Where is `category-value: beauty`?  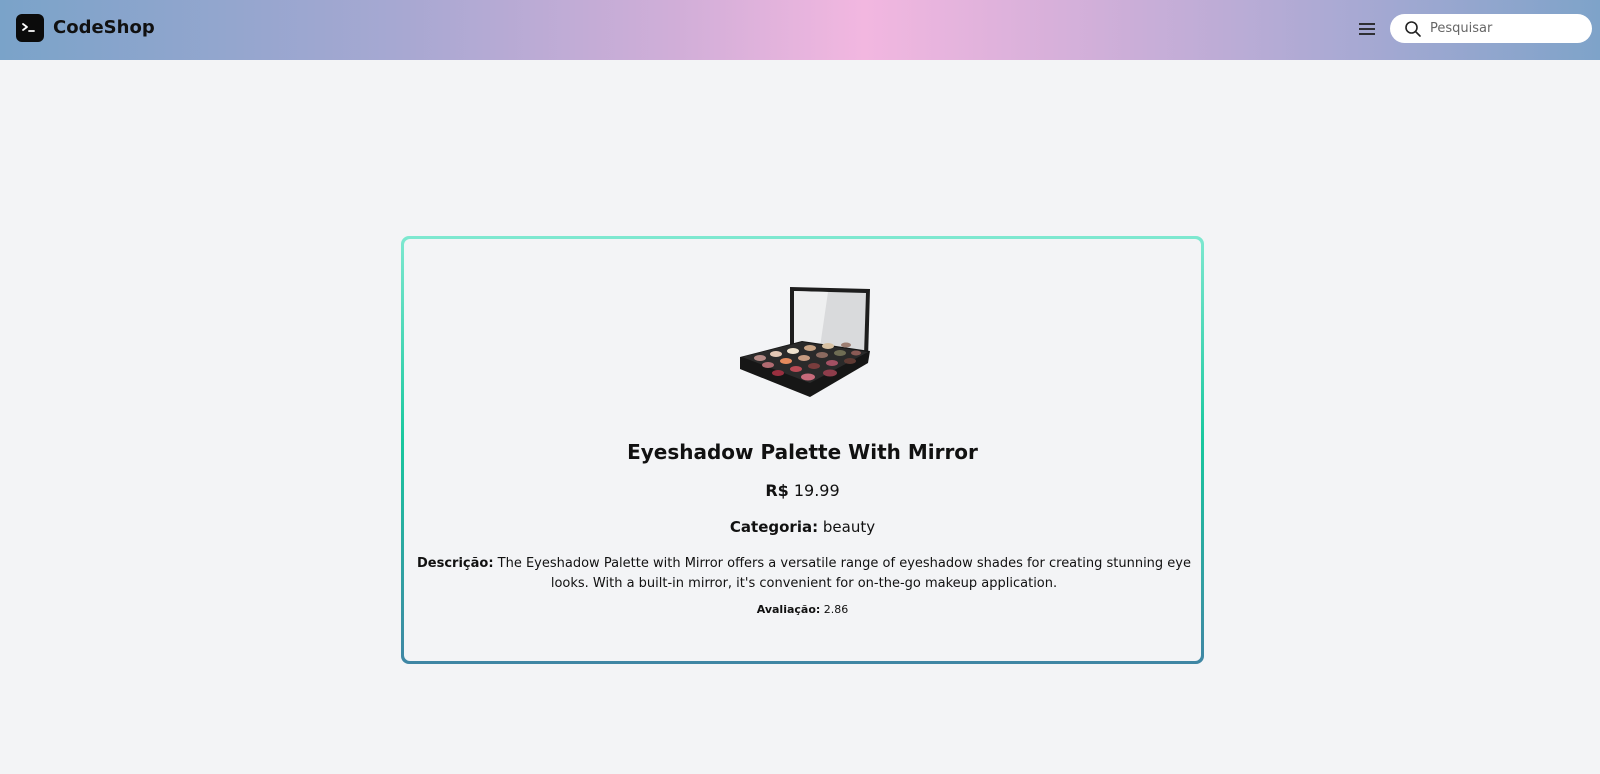 category-value: beauty is located at coordinates (849, 527).